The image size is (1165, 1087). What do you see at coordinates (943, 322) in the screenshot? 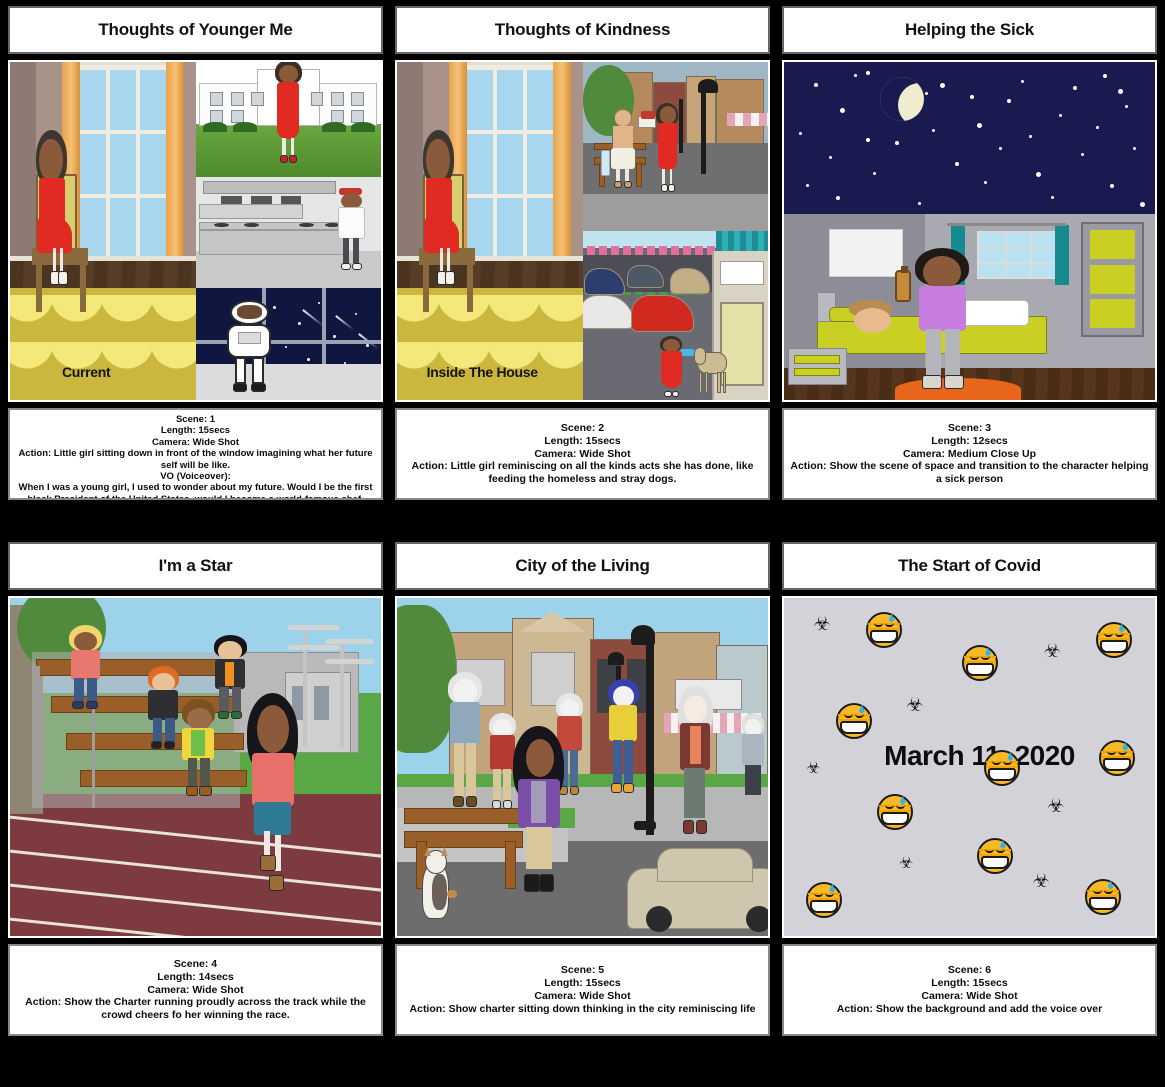
I see `character-caregiver` at bounding box center [943, 322].